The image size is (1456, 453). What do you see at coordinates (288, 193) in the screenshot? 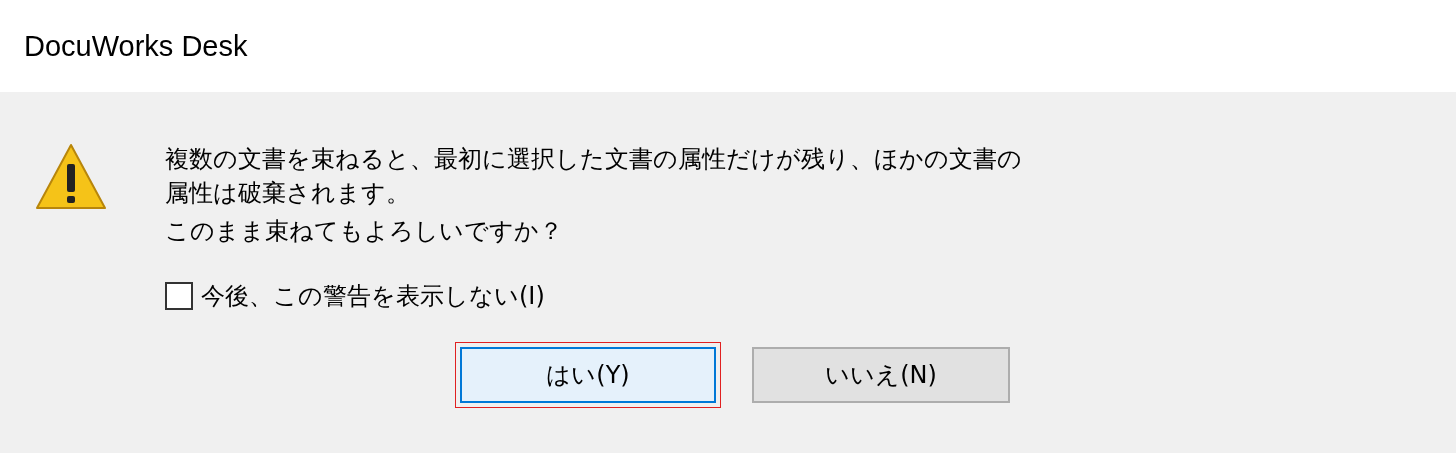
I see `message-line: 属性は破棄されます。` at bounding box center [288, 193].